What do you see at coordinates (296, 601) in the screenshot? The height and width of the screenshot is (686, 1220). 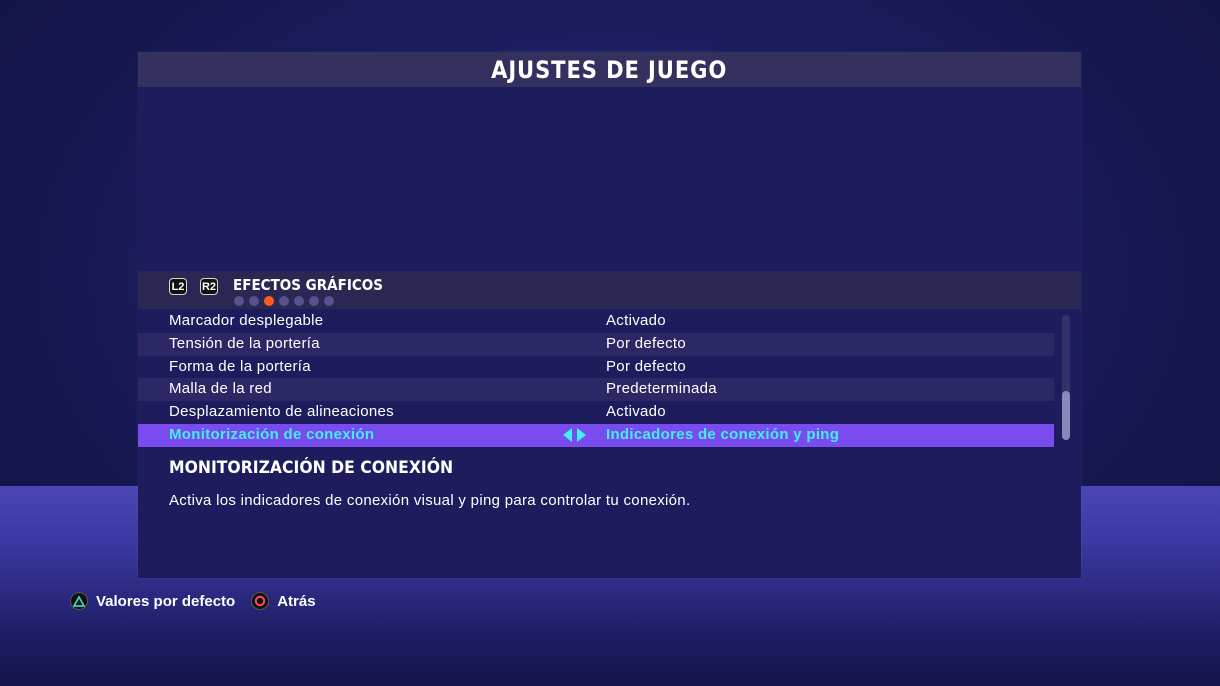 I see `back-label: Atrás` at bounding box center [296, 601].